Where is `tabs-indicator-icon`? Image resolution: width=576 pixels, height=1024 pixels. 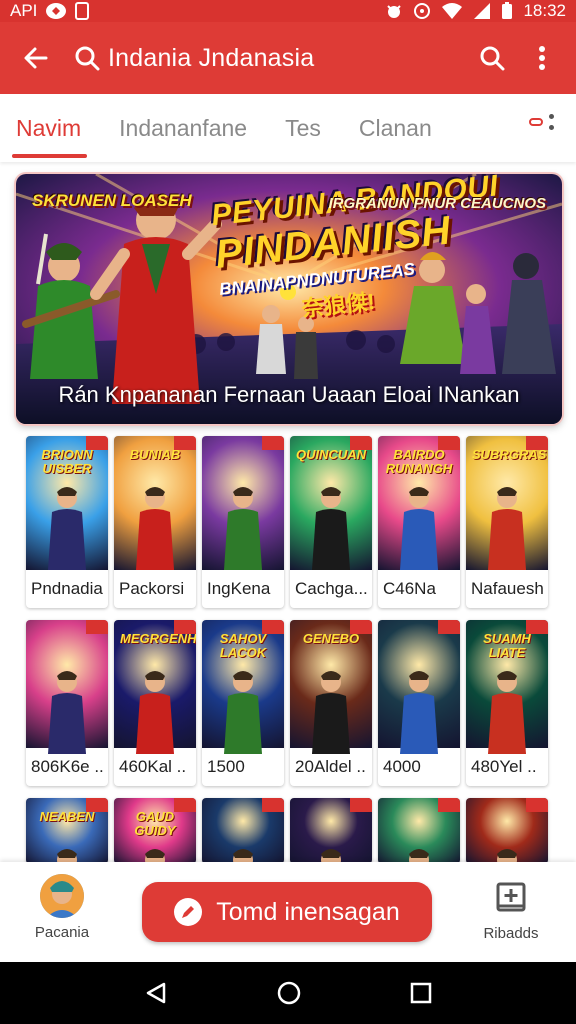
tabs-indicator-icon is located at coordinates (536, 122).